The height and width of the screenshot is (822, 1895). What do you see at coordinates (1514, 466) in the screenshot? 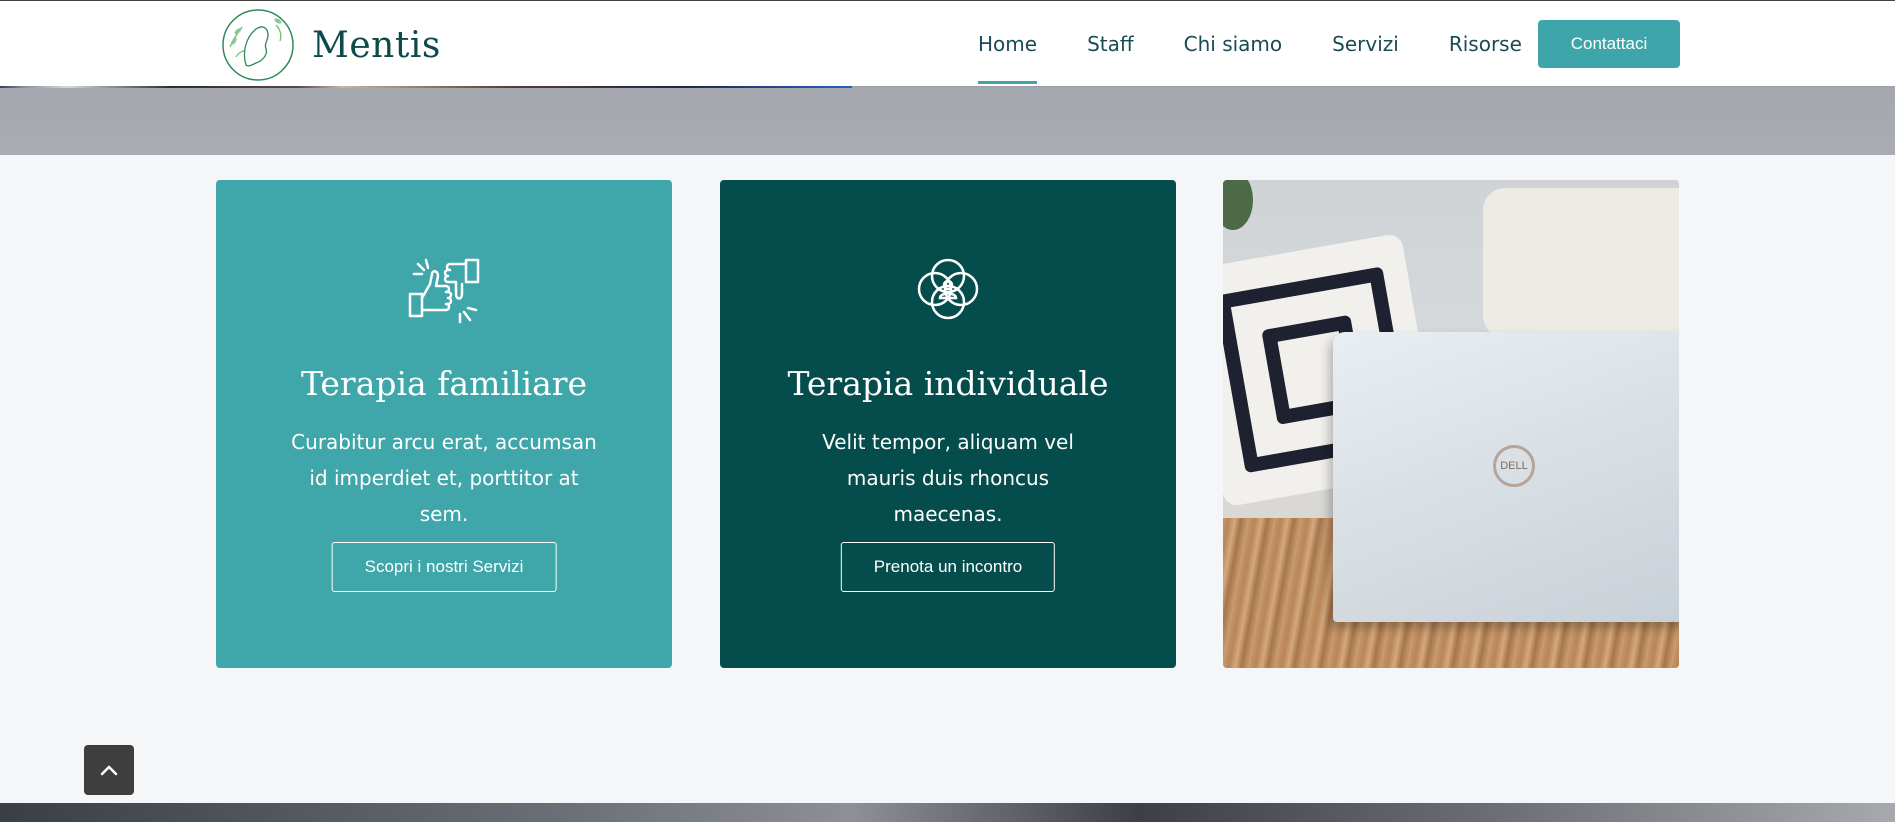
I see `laptop-logo: DELL` at bounding box center [1514, 466].